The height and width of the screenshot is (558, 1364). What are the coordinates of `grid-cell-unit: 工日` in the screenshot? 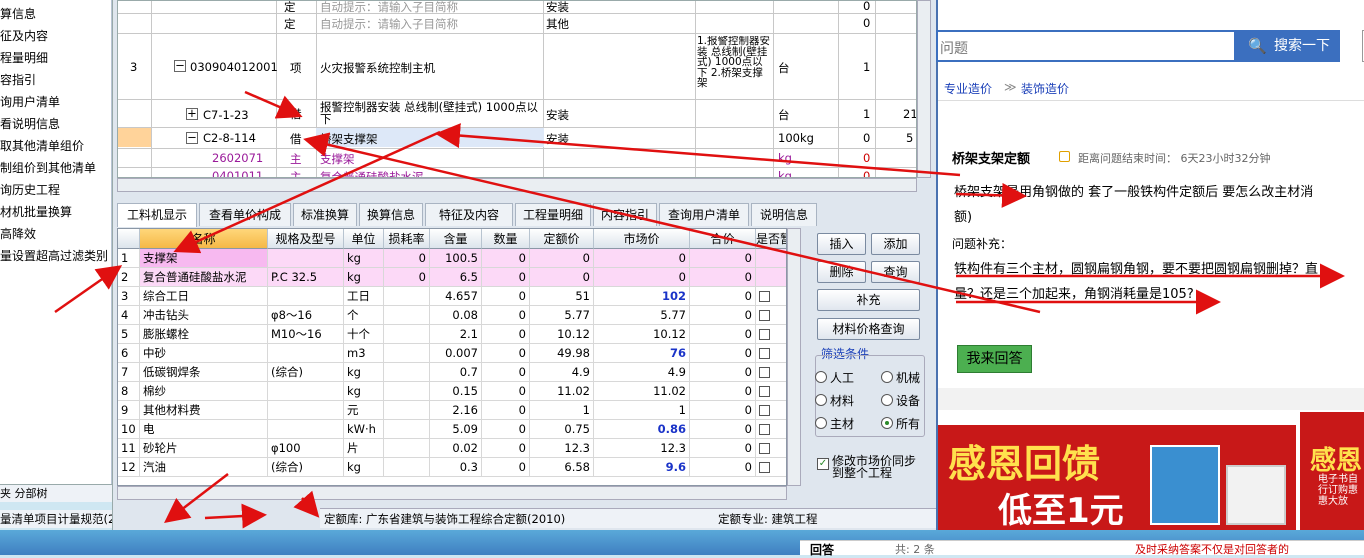 It's located at (364, 296).